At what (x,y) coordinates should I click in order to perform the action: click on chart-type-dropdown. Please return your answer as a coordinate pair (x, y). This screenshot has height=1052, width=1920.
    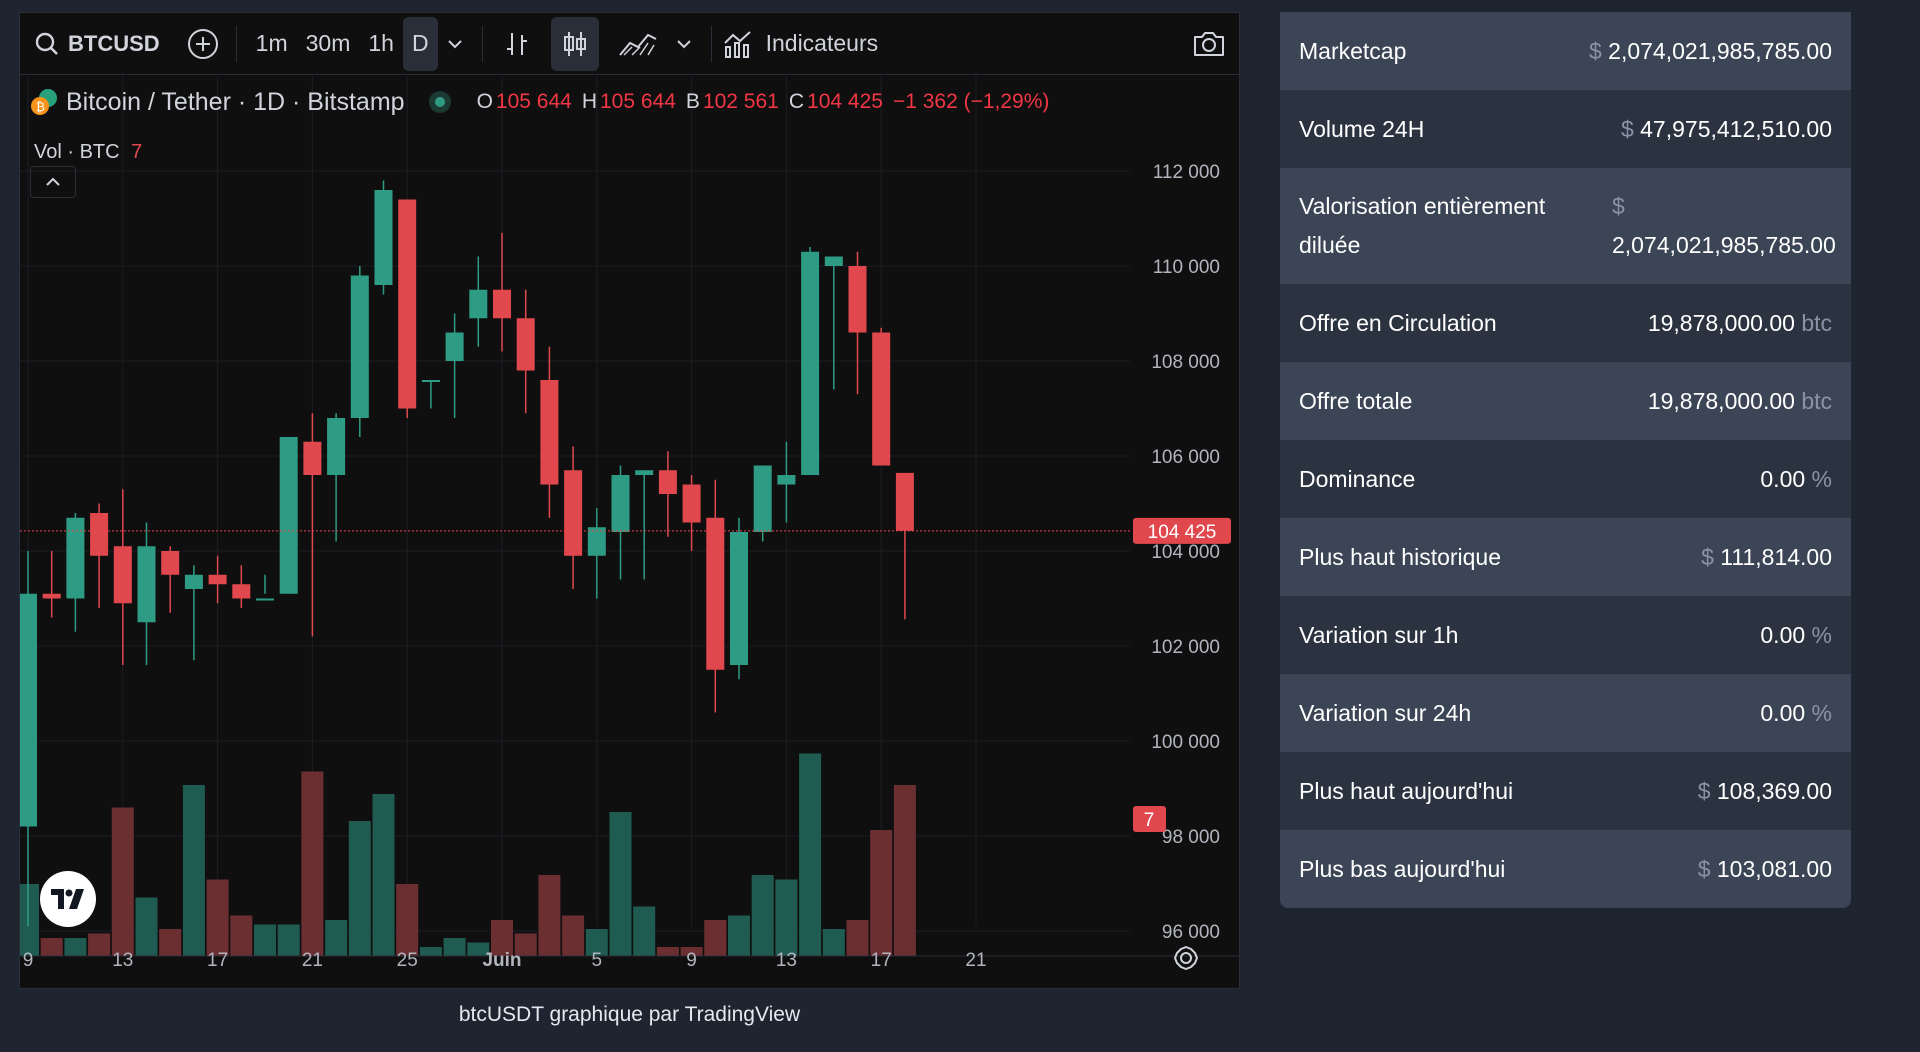
    Looking at the image, I should click on (684, 44).